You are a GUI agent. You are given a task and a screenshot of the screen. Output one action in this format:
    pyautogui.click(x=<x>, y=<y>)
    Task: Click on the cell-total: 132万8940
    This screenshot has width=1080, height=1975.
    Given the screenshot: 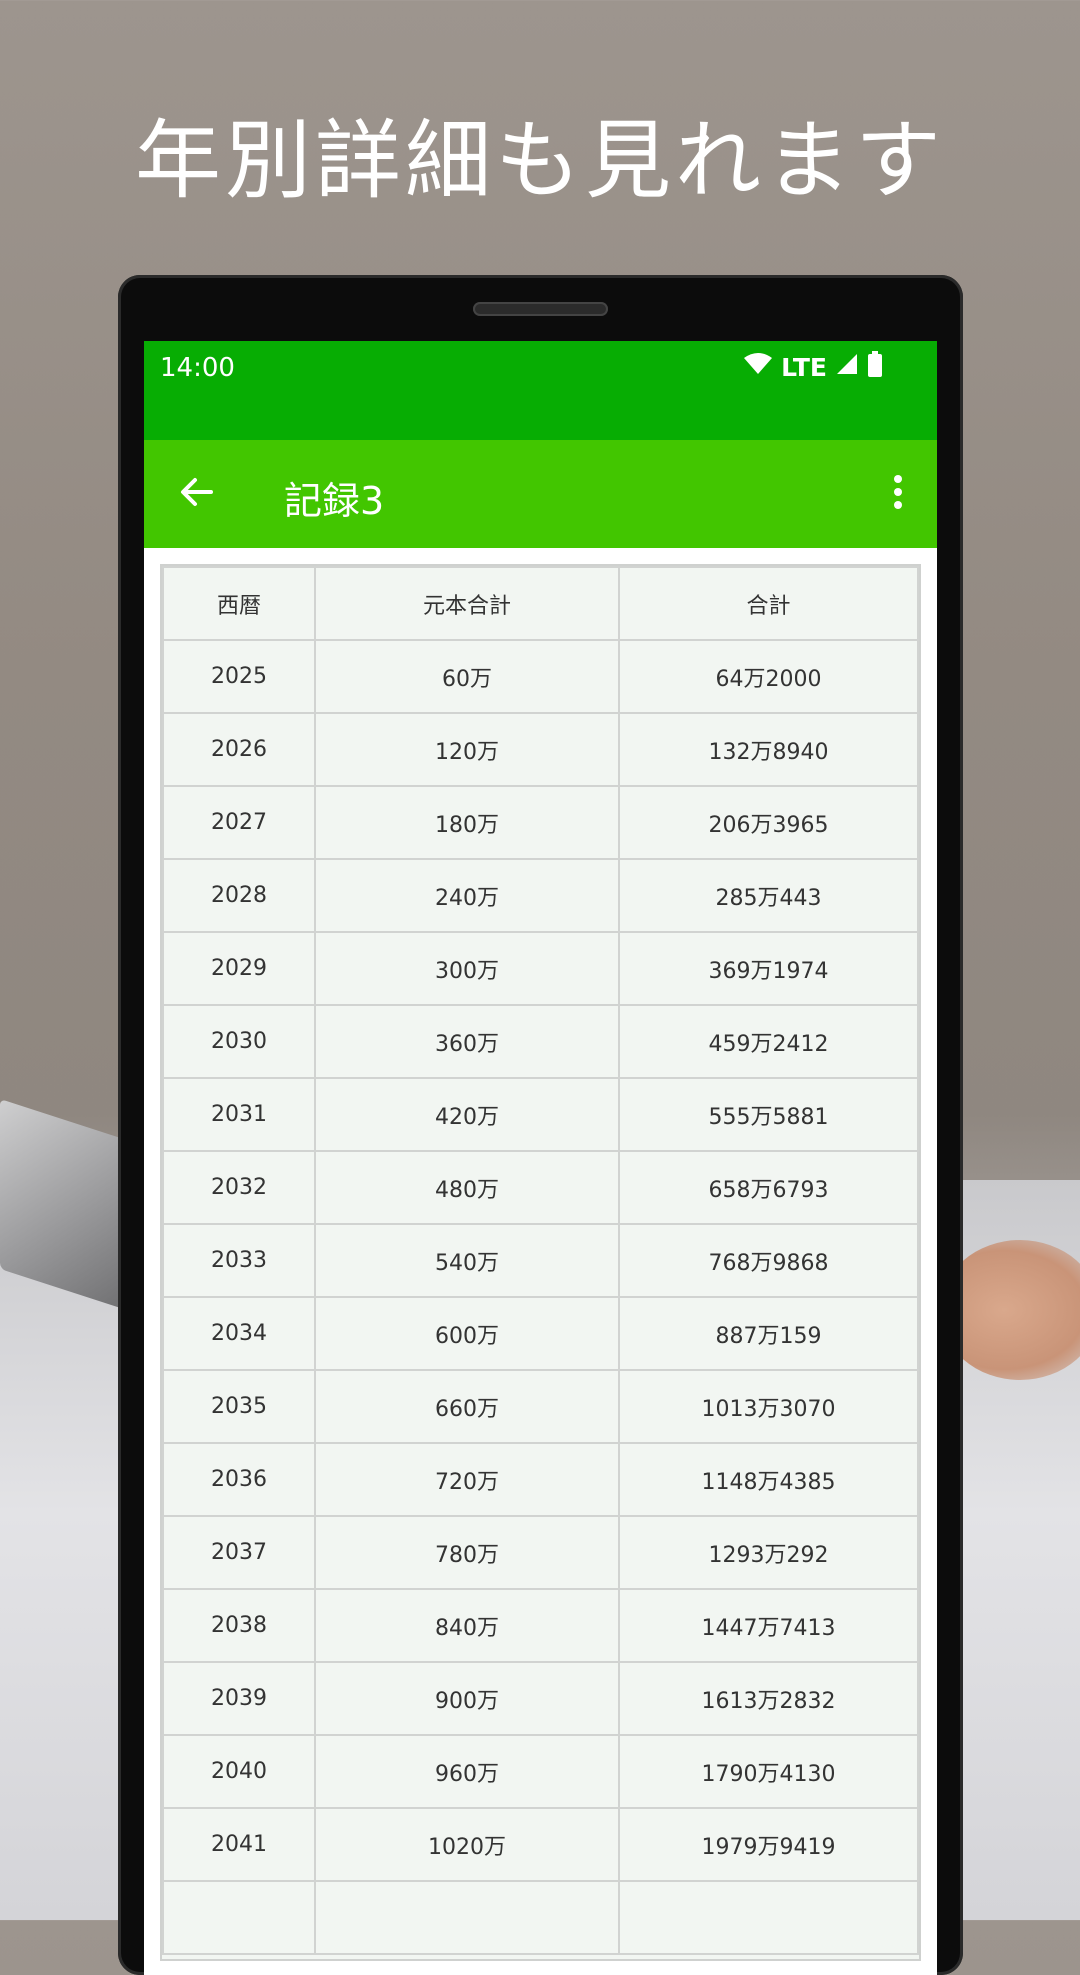 What is the action you would take?
    pyautogui.click(x=768, y=749)
    